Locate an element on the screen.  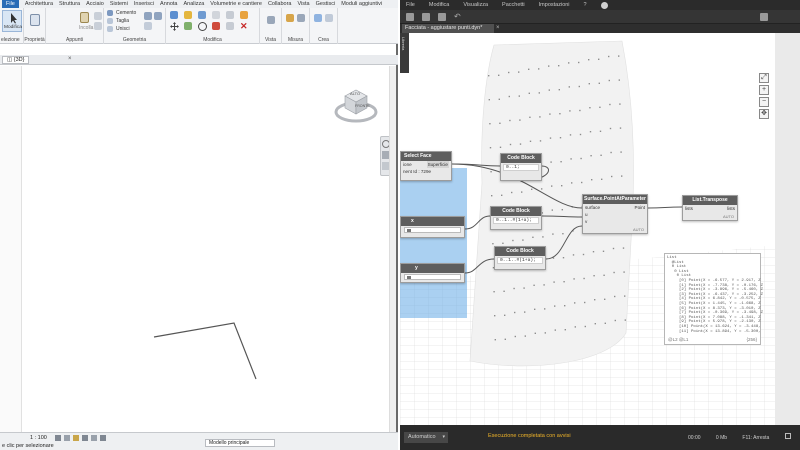
zoom-in-icon: + is located at coordinates (764, 90).